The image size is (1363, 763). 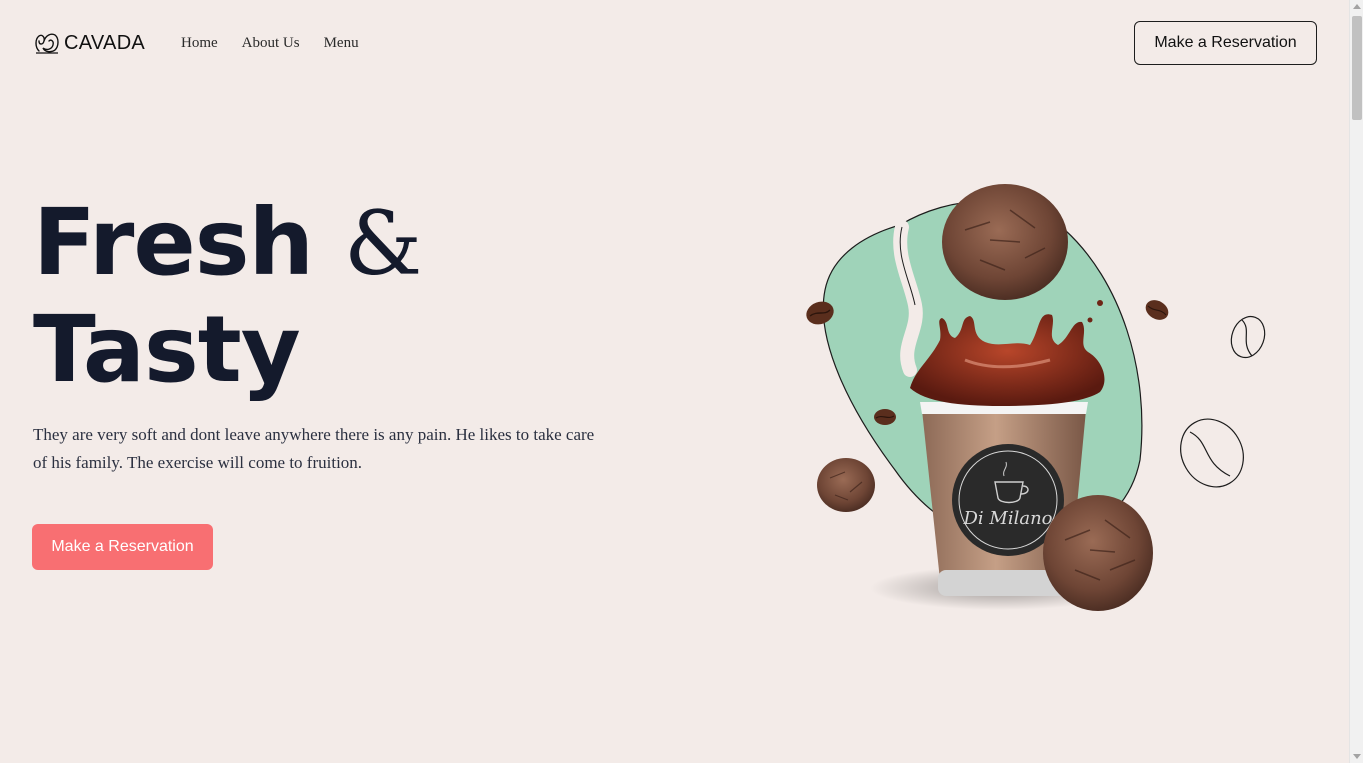 I want to click on cookie-bottom-right, so click(x=1098, y=553).